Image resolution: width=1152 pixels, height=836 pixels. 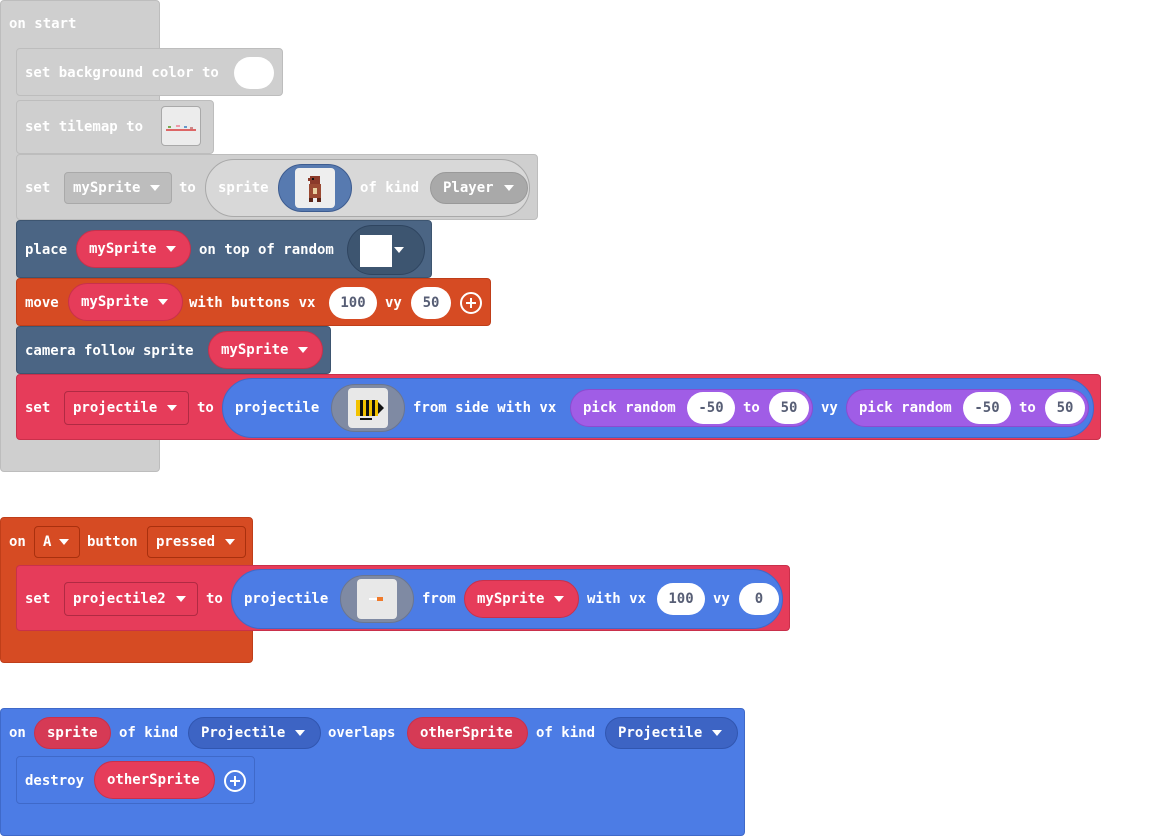 I want to click on tilemap-thumbnail, so click(x=181, y=126).